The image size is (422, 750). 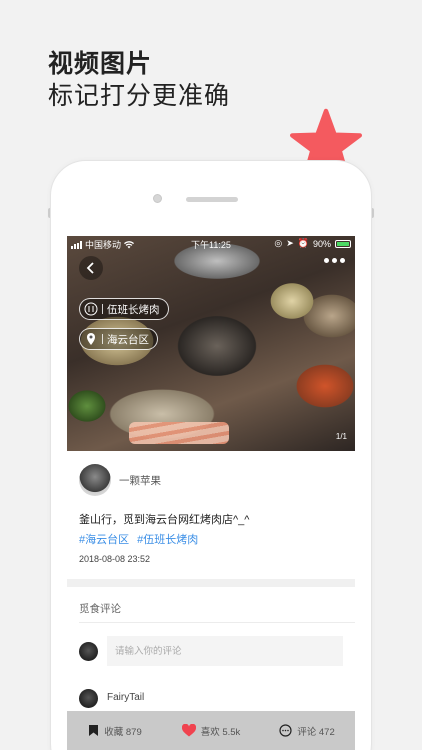 What do you see at coordinates (140, 480) in the screenshot?
I see `author-name: 一颗苹果` at bounding box center [140, 480].